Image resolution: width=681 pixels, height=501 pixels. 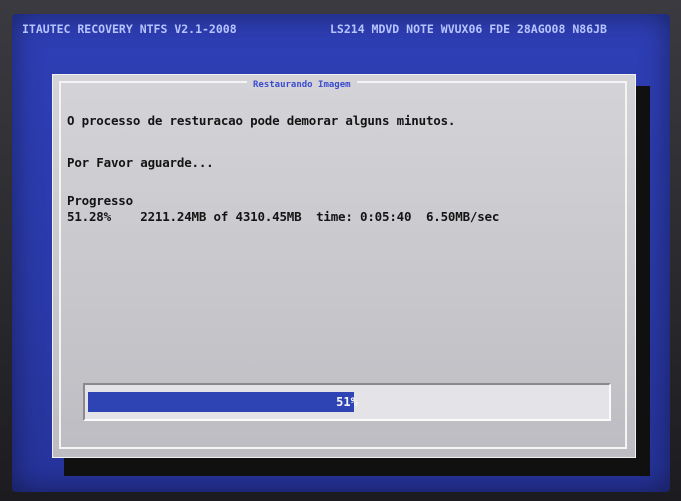 What do you see at coordinates (468, 29) in the screenshot?
I see `system-info: LS214 MDVD NOTE WVUX06 FDE 28AGO08 N86JB` at bounding box center [468, 29].